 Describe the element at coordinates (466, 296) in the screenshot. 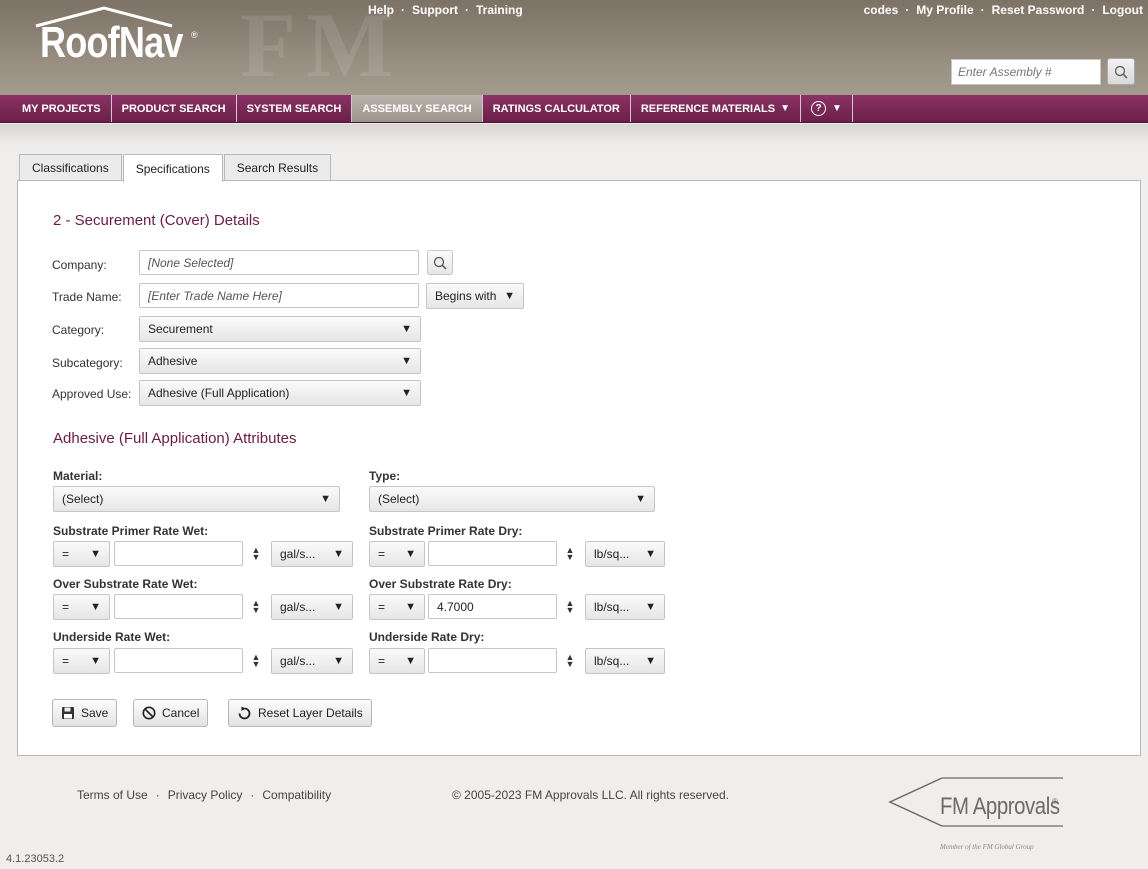

I see `match-mode-value: Begins with` at that location.